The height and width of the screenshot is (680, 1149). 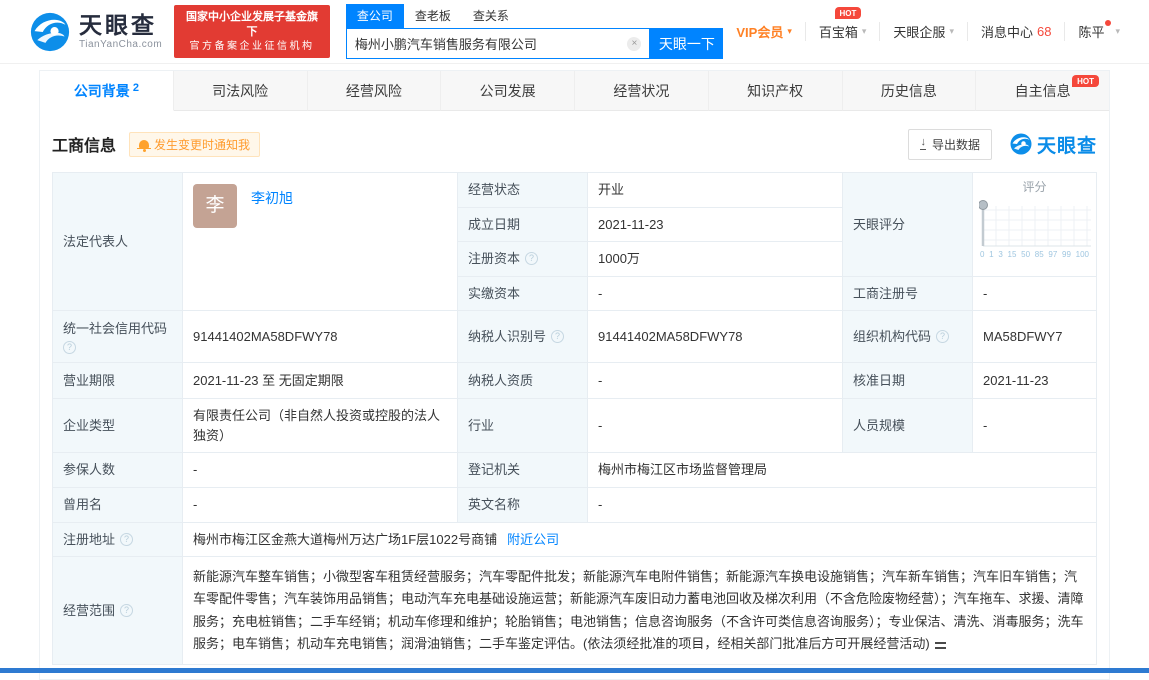 I want to click on field-value-registration-authority: 梅州市梅江区市场监督管理局, so click(x=842, y=470).